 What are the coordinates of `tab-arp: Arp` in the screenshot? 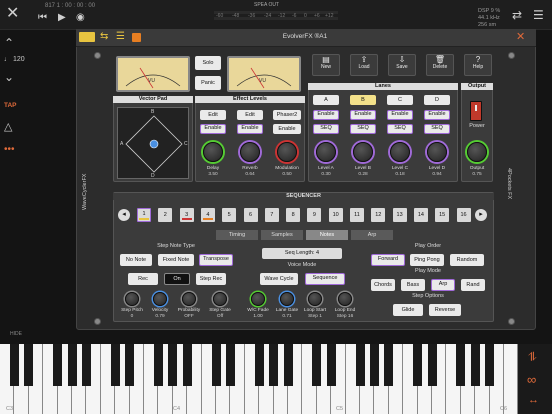 It's located at (372, 235).